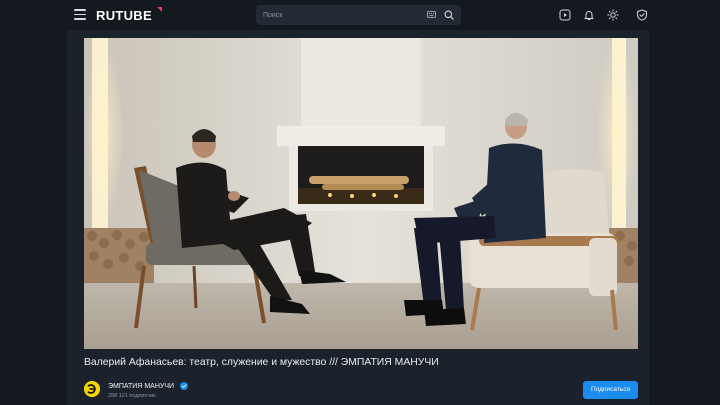  What do you see at coordinates (613, 15) in the screenshot?
I see `theme-sun-icon` at bounding box center [613, 15].